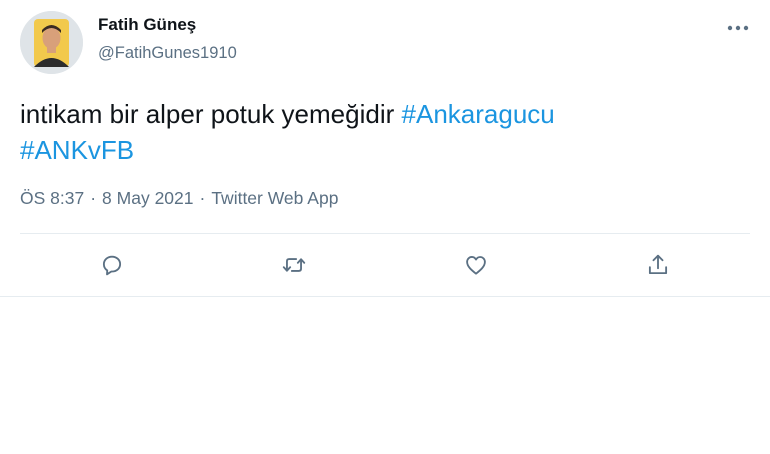  I want to click on more-horizontal-icon, so click(738, 28).